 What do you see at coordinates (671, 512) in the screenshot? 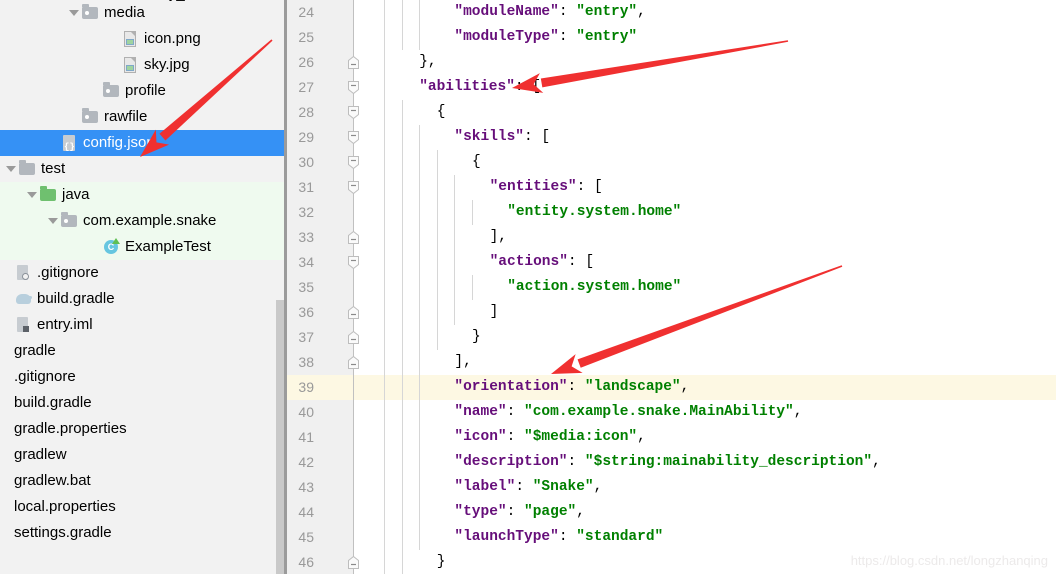
I see `code-line-44: 44 "type": "page",` at bounding box center [671, 512].